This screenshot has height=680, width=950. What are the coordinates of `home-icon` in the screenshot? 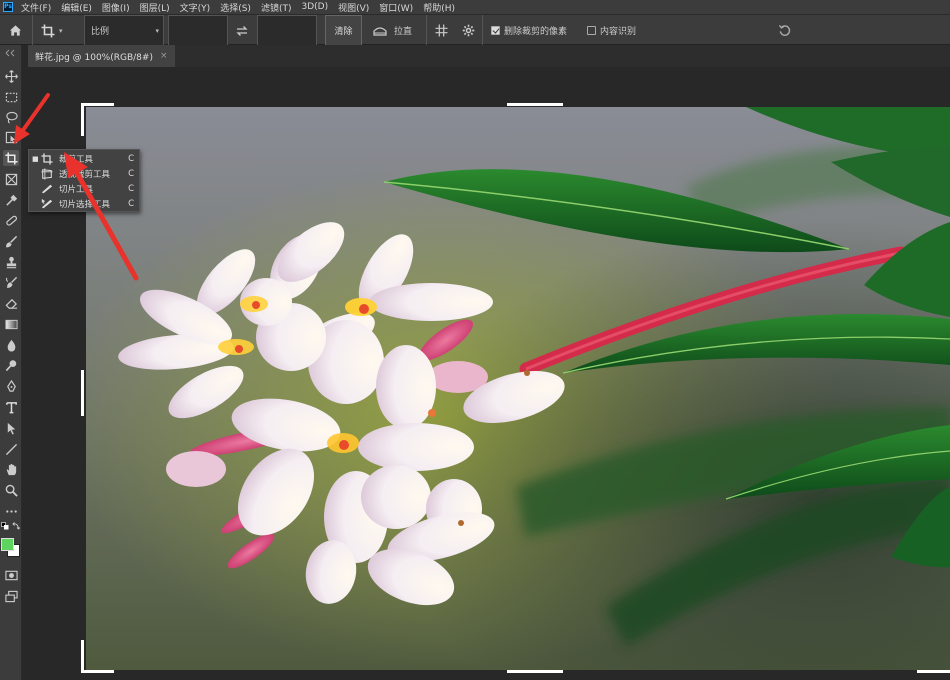 It's located at (15, 30).